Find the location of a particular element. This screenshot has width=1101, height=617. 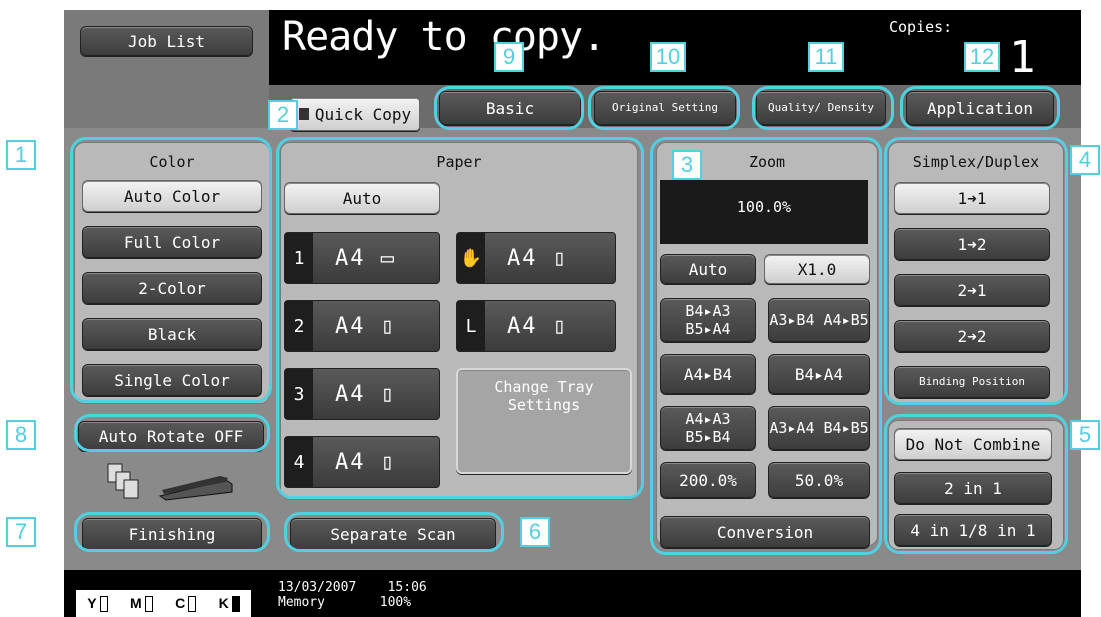

toner-cyan: C is located at coordinates (186, 603).